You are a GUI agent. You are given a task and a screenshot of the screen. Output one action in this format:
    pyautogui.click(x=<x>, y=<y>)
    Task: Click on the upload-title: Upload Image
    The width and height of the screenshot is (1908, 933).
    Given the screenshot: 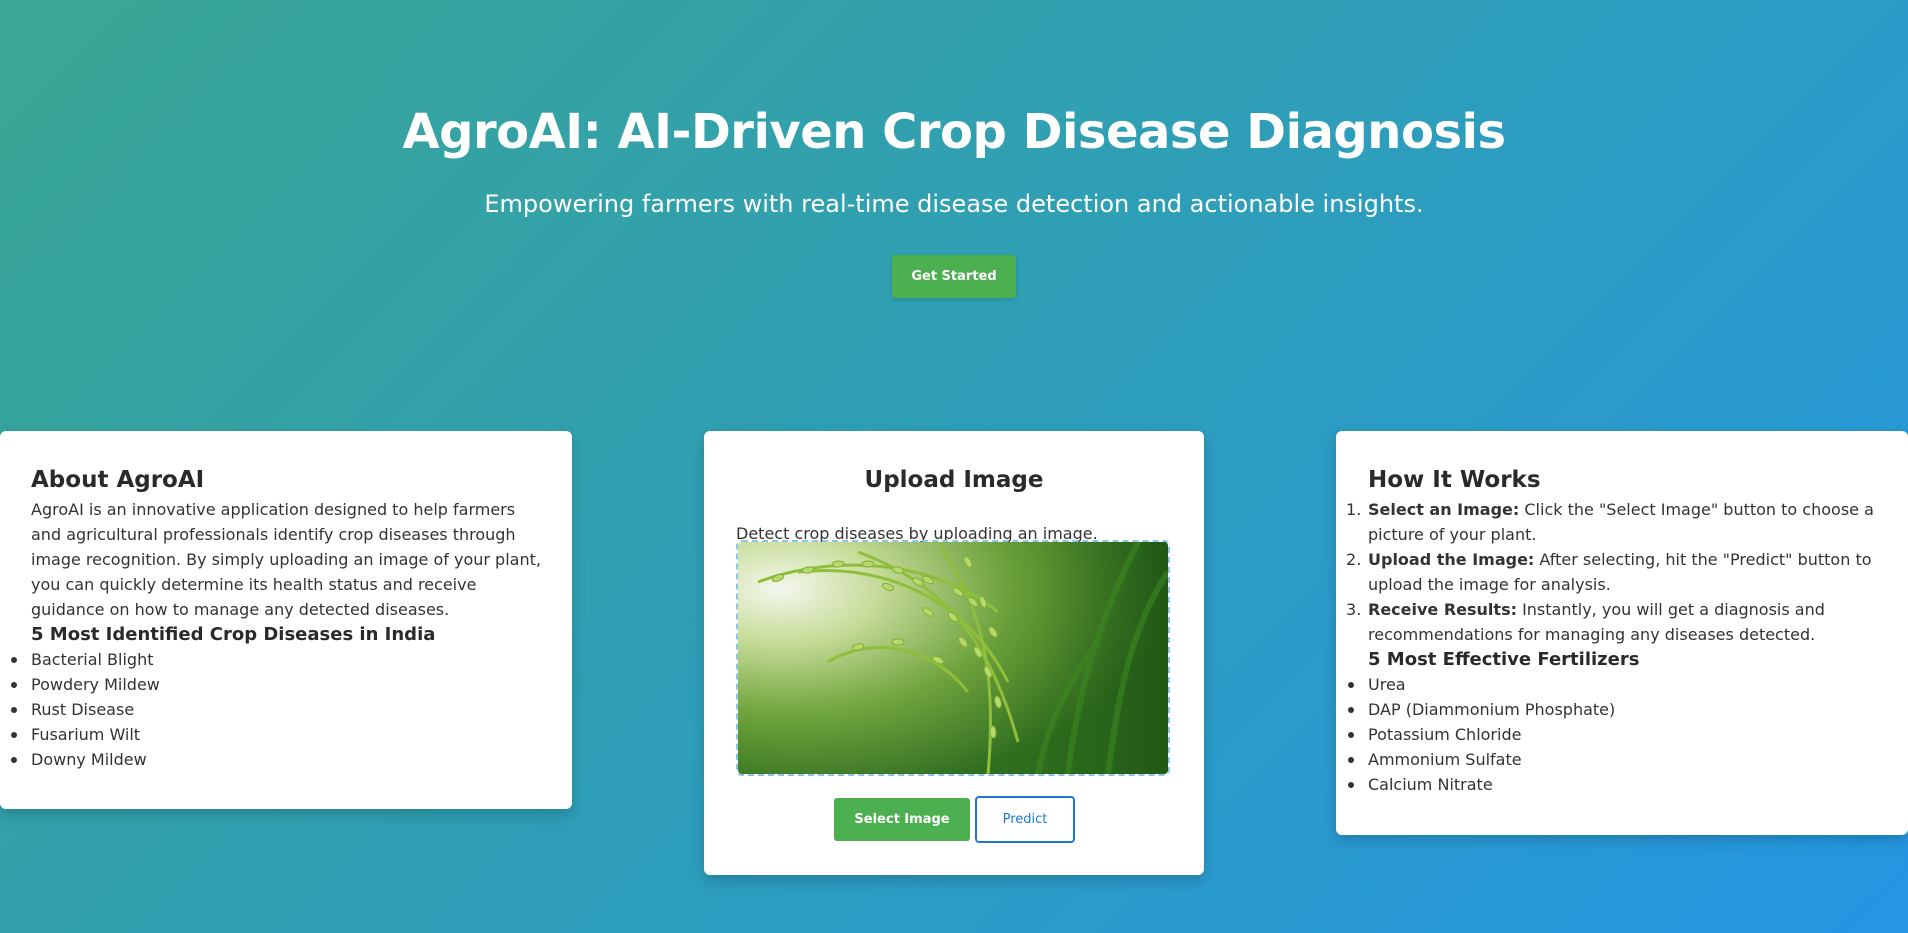 What is the action you would take?
    pyautogui.click(x=954, y=480)
    